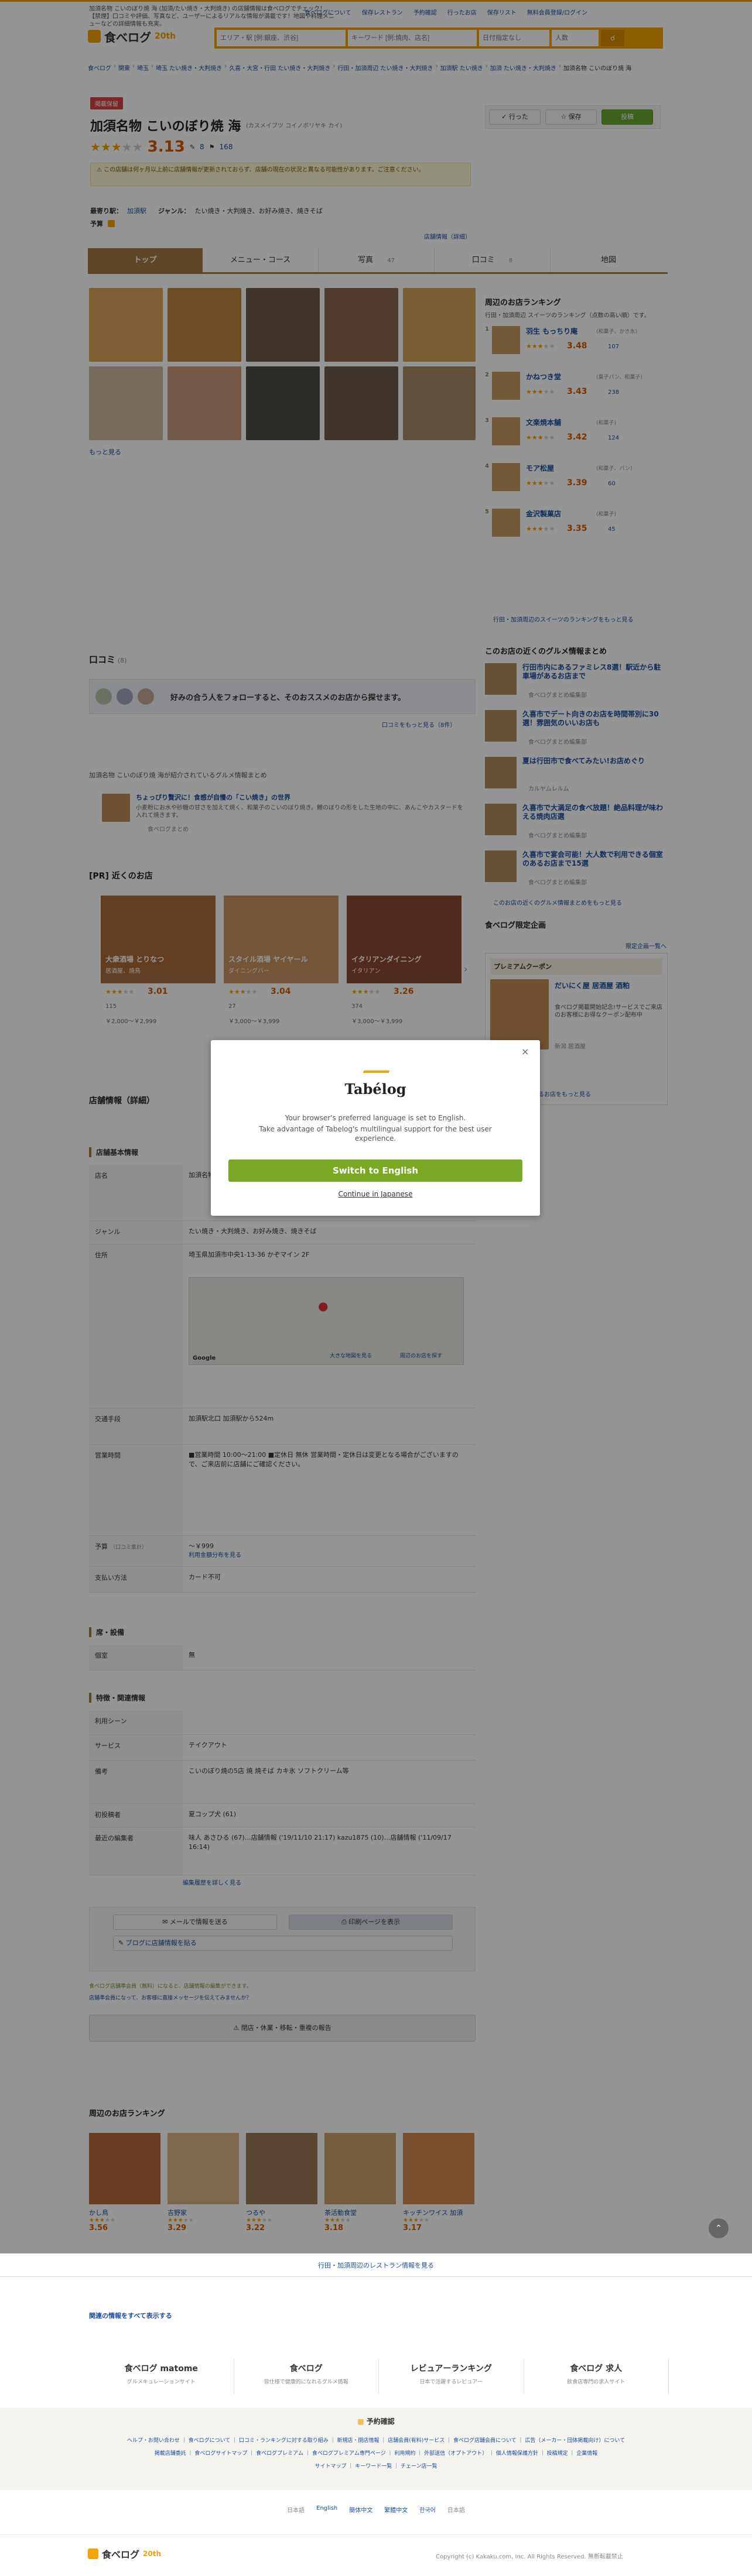 This screenshot has width=752, height=2576. I want to click on bottom-ranking-more-bar: 行田・加須周辺のレストラン情報を見る, so click(376, 2265).